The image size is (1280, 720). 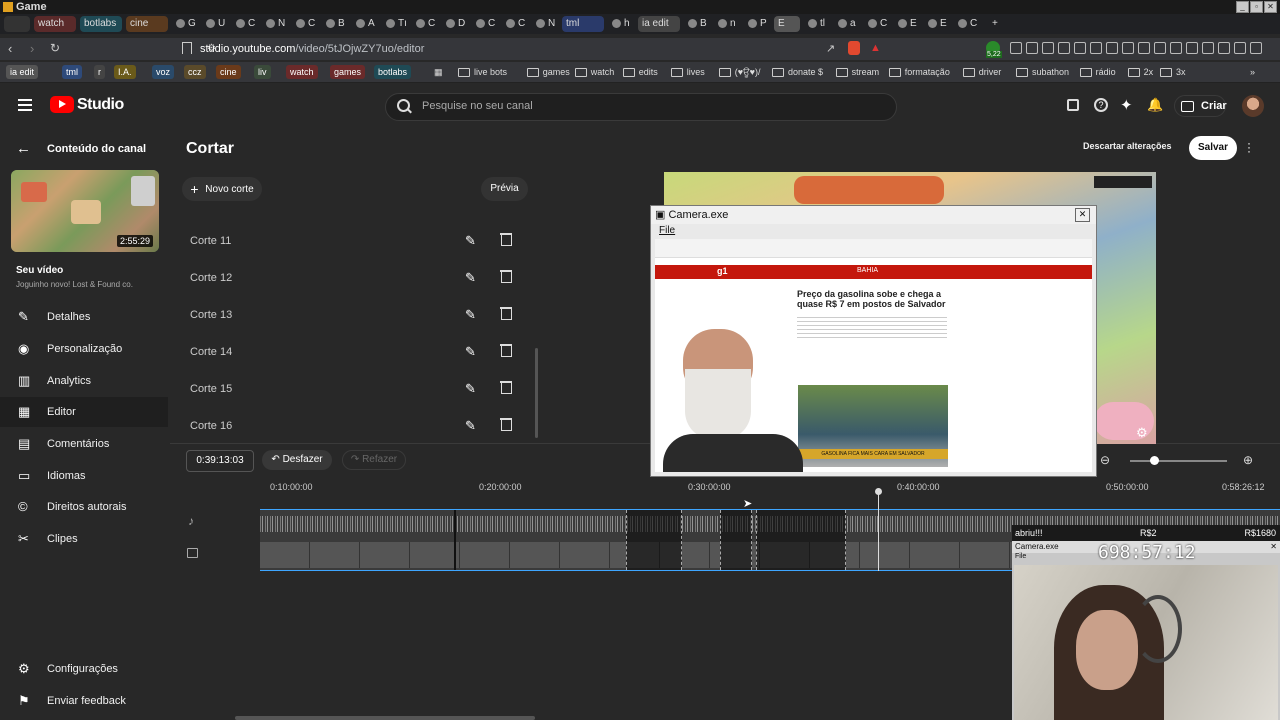 I want to click on sidebar-footer-item: ⚑ Enviar feedback, so click(x=84, y=701).